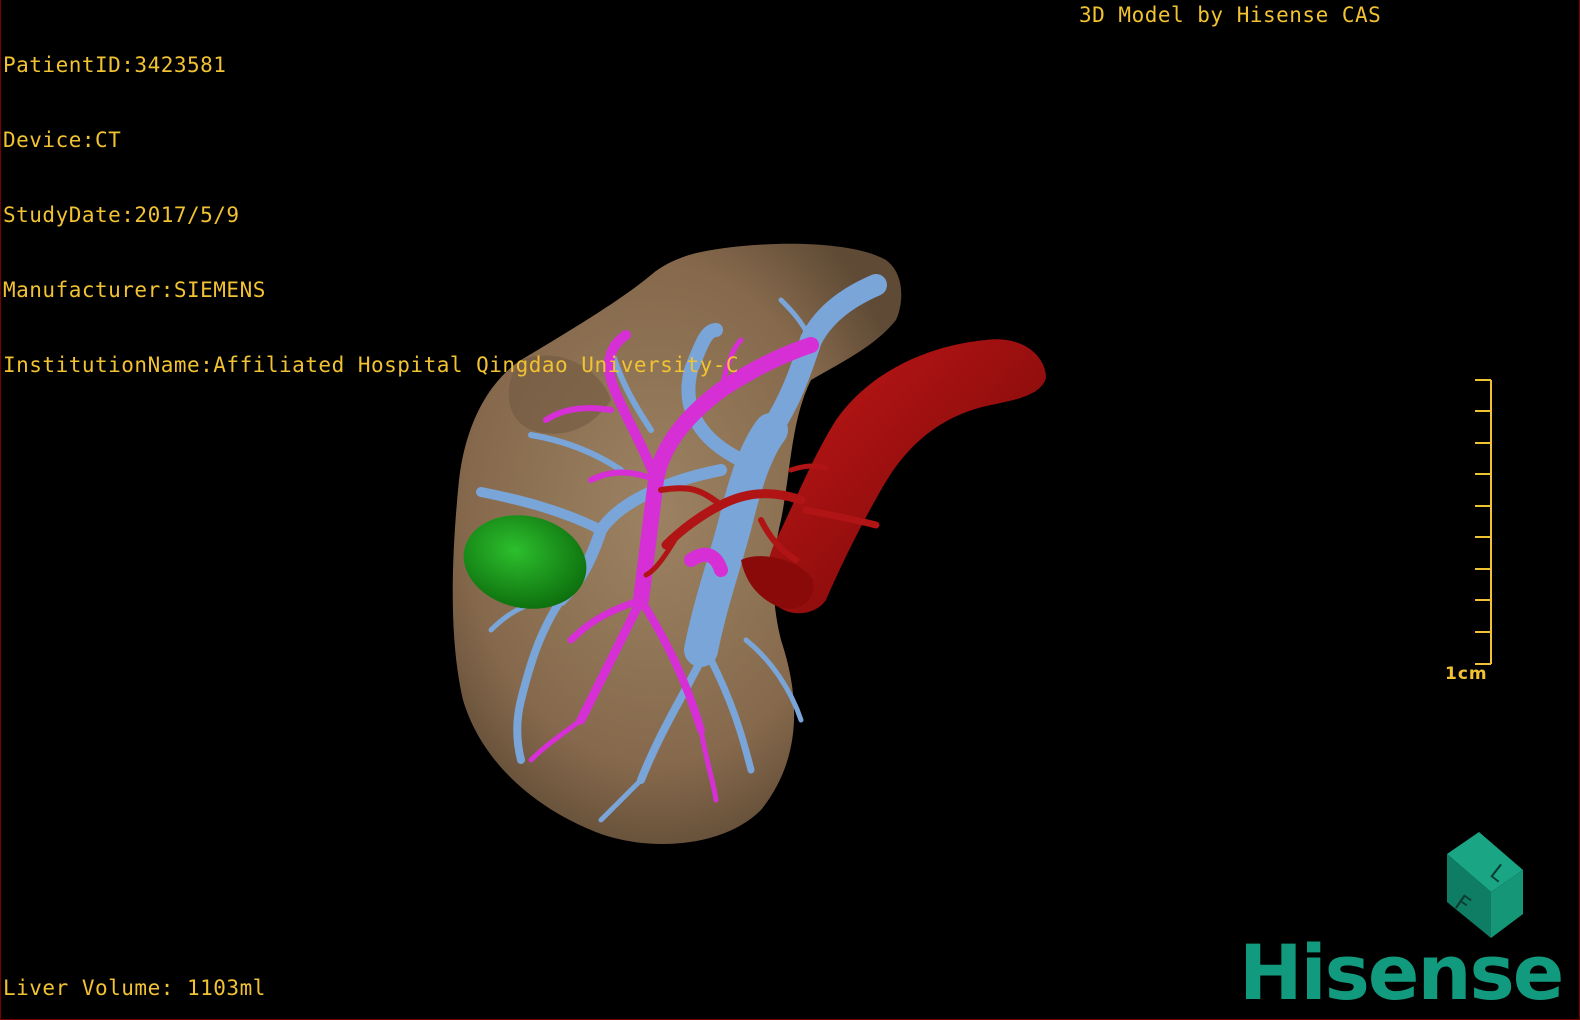 Image resolution: width=1580 pixels, height=1020 pixels. I want to click on scale-bar-label: 1cm, so click(1466, 674).